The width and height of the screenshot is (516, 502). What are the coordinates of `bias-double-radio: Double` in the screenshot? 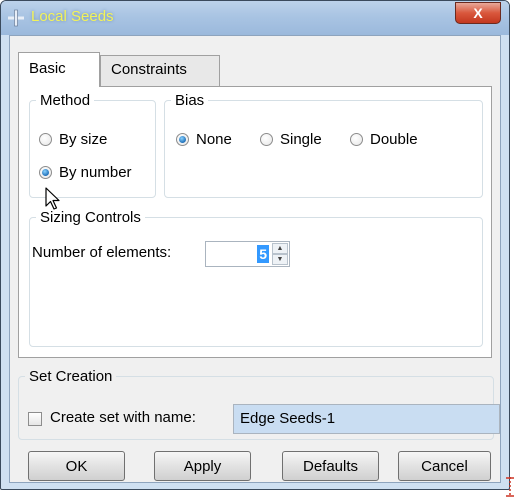 It's located at (384, 139).